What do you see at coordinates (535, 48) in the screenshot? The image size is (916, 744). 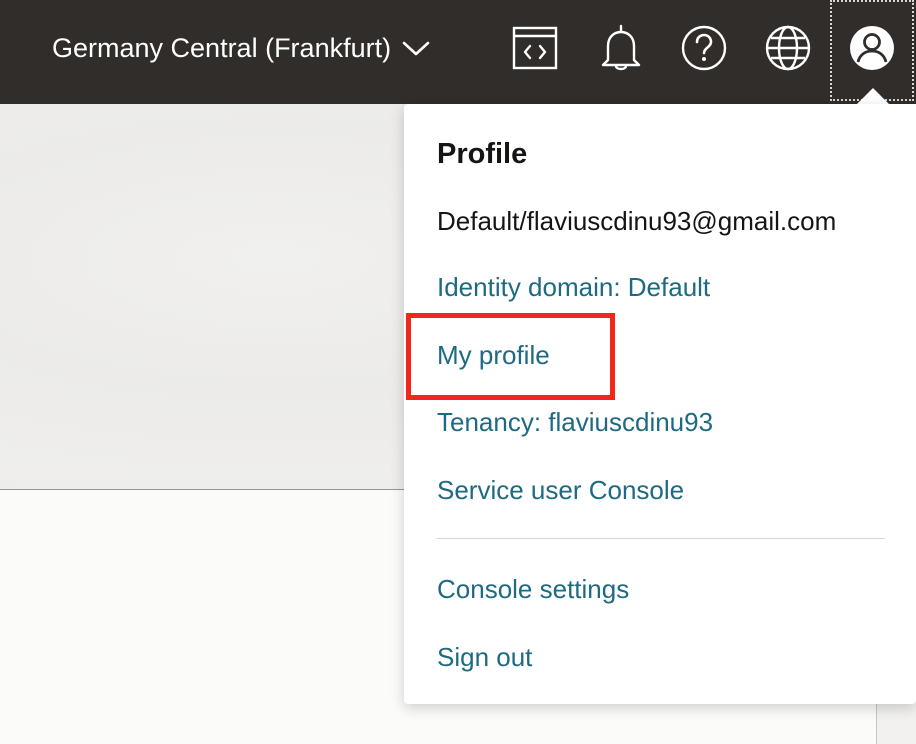 I see `code-editor-icon` at bounding box center [535, 48].